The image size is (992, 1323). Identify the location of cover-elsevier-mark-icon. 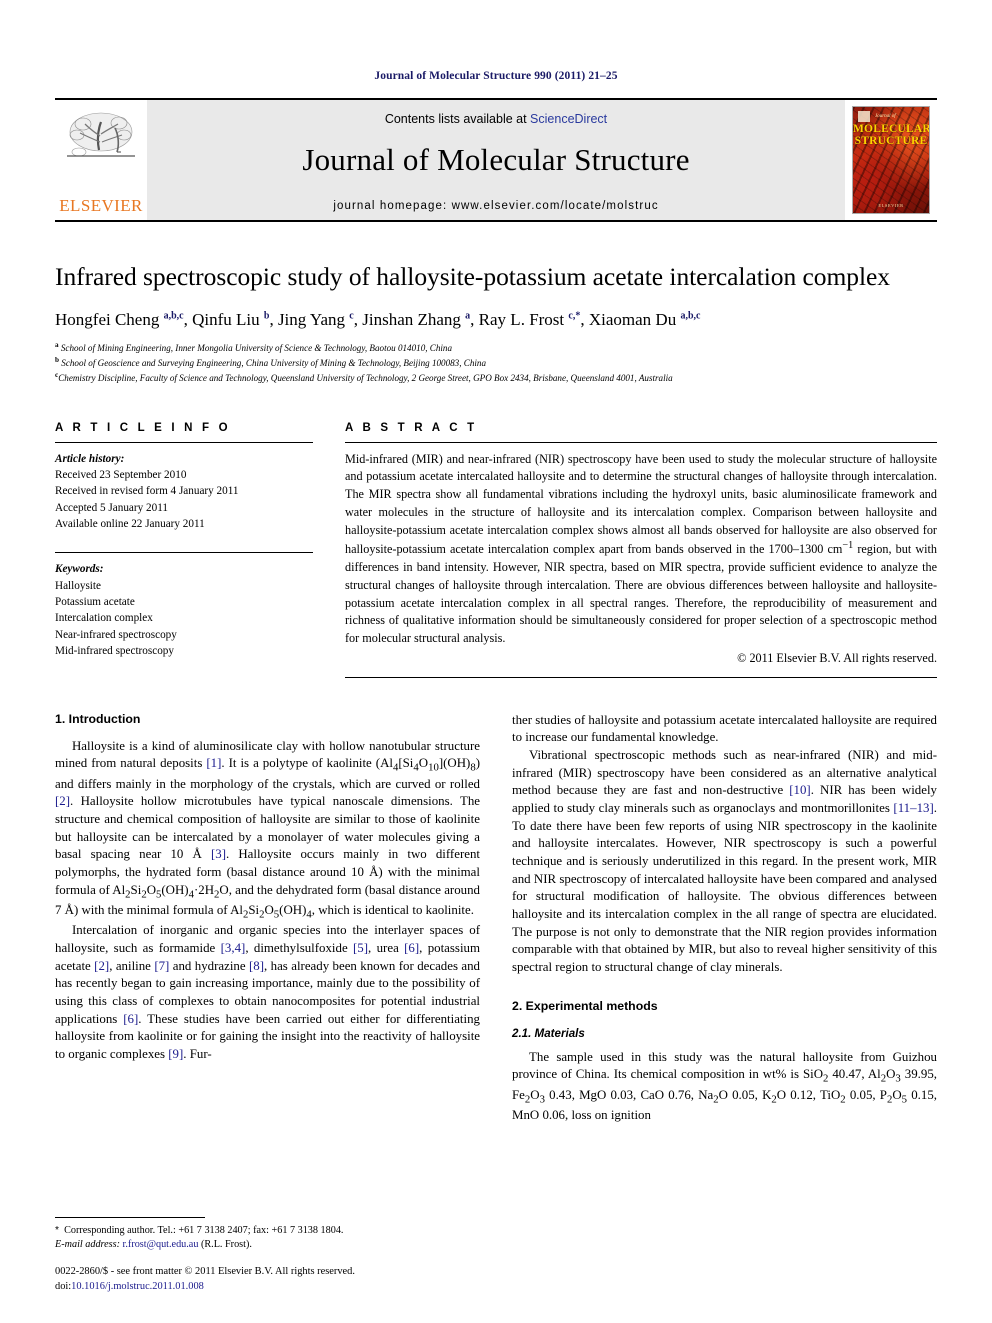
(864, 116).